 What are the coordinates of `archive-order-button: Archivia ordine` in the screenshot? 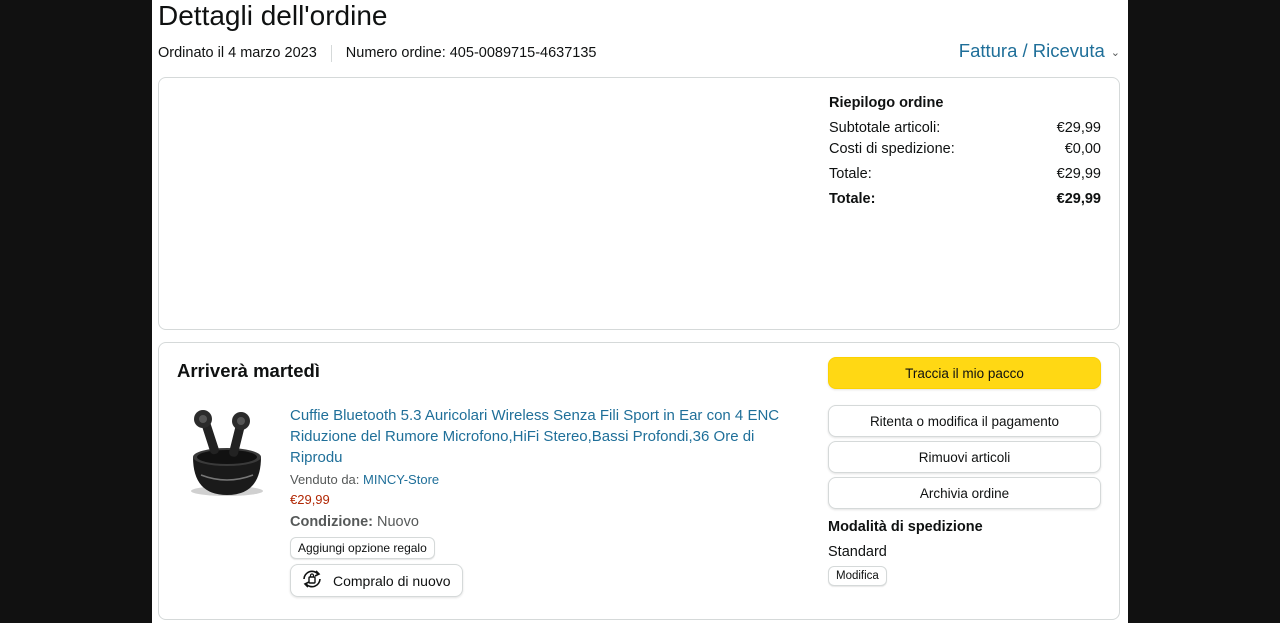 It's located at (964, 493).